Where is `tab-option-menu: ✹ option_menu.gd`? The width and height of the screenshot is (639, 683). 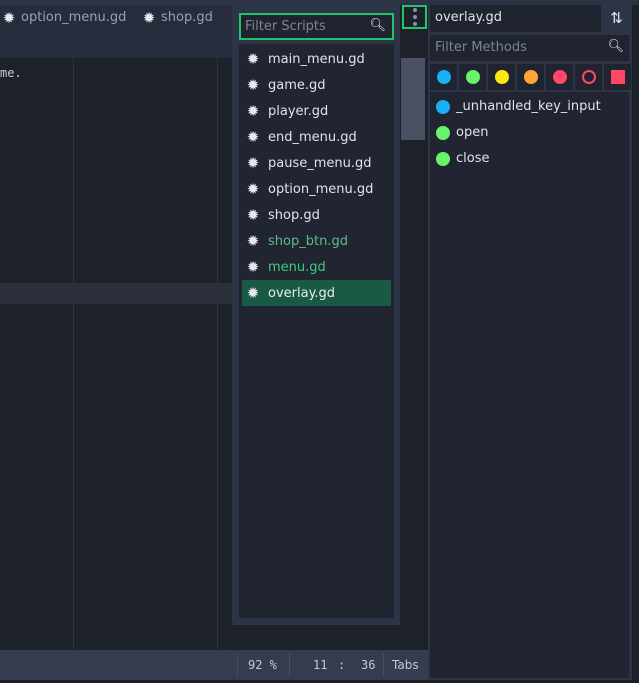
tab-option-menu: ✹ option_menu.gd is located at coordinates (64, 17).